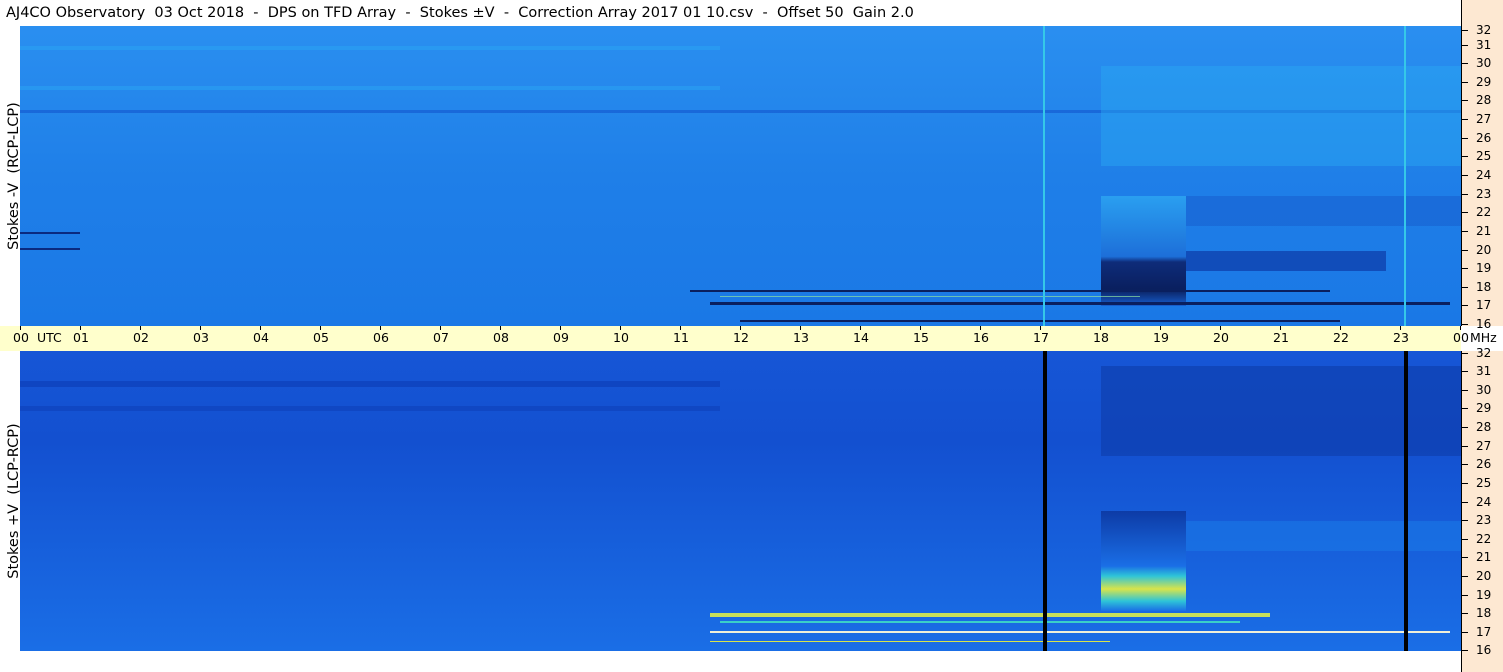  What do you see at coordinates (1221, 337) in the screenshot?
I see `time-label-20: 20` at bounding box center [1221, 337].